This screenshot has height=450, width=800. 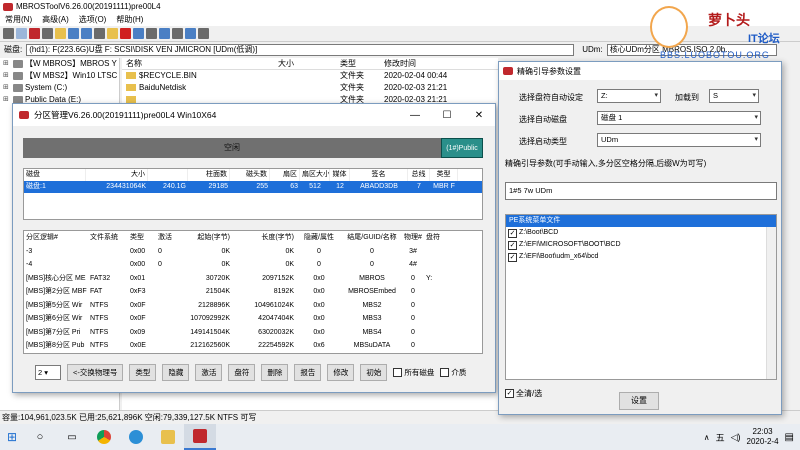 What do you see at coordinates (209, 372) in the screenshot?
I see `activate-button: 激活` at bounding box center [209, 372].